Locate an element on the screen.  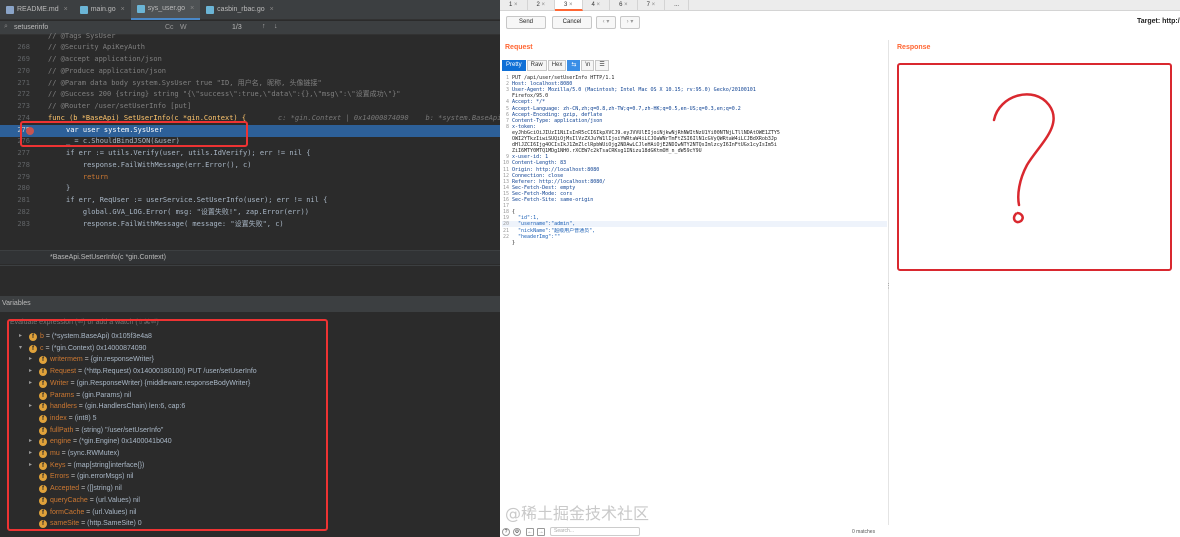
whole-word-toggle: W is located at coordinates (183, 27).